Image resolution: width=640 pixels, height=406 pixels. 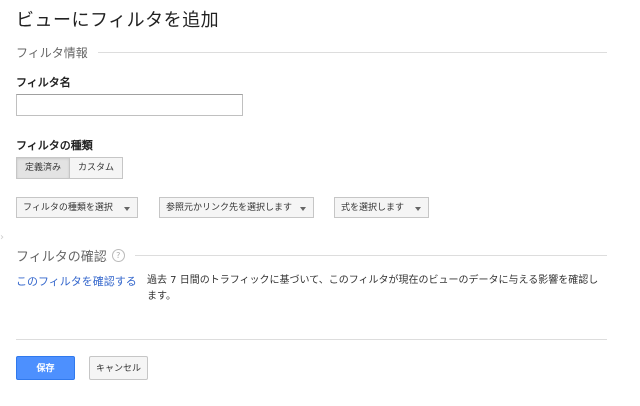 What do you see at coordinates (43, 82) in the screenshot?
I see `filter-name-label: フィルタ名` at bounding box center [43, 82].